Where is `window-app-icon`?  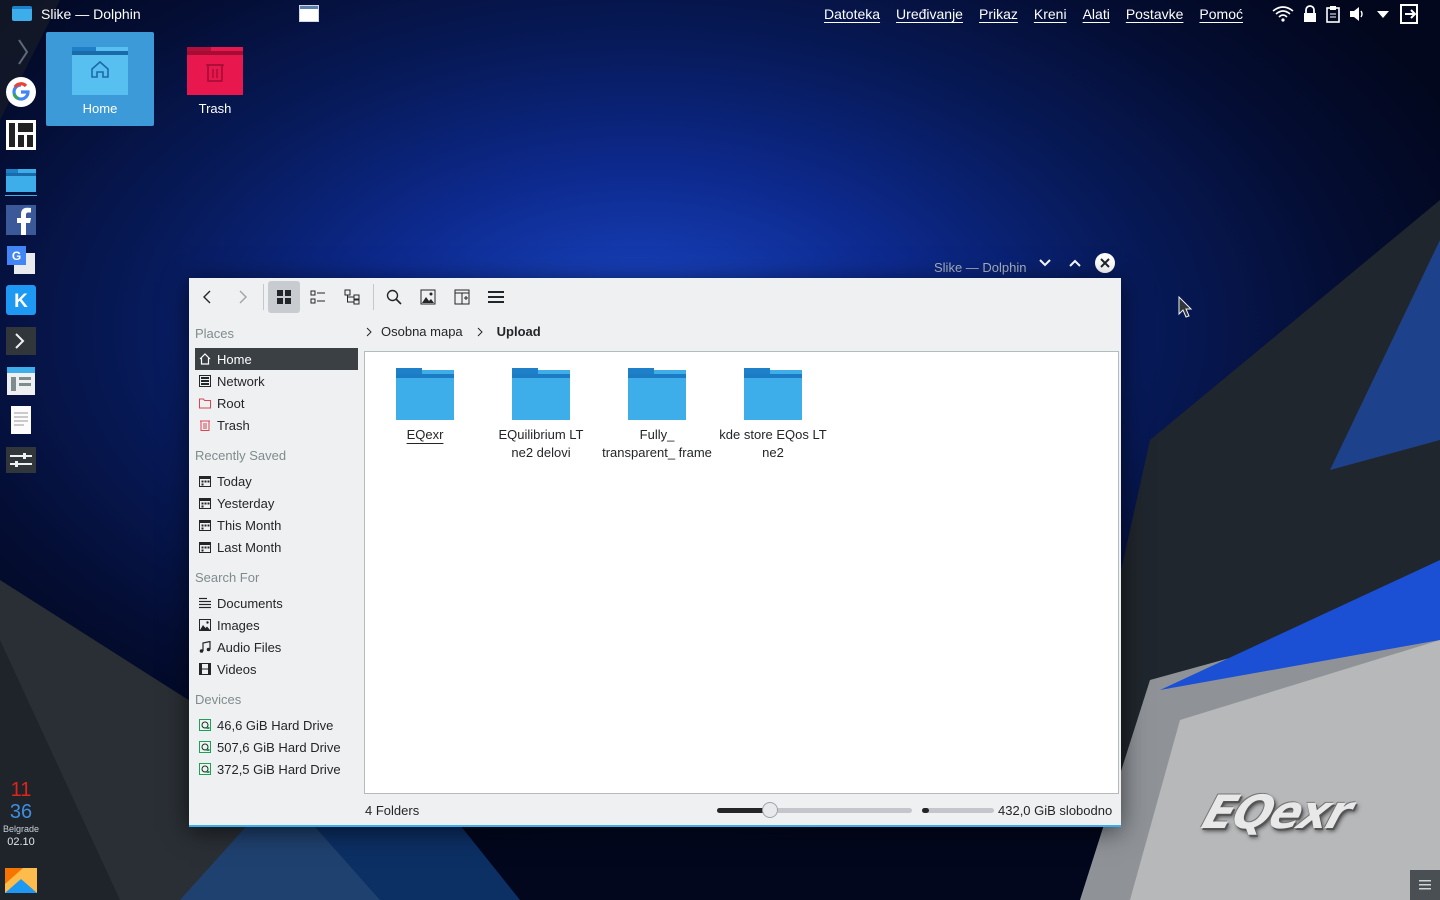
window-app-icon is located at coordinates (21, 381).